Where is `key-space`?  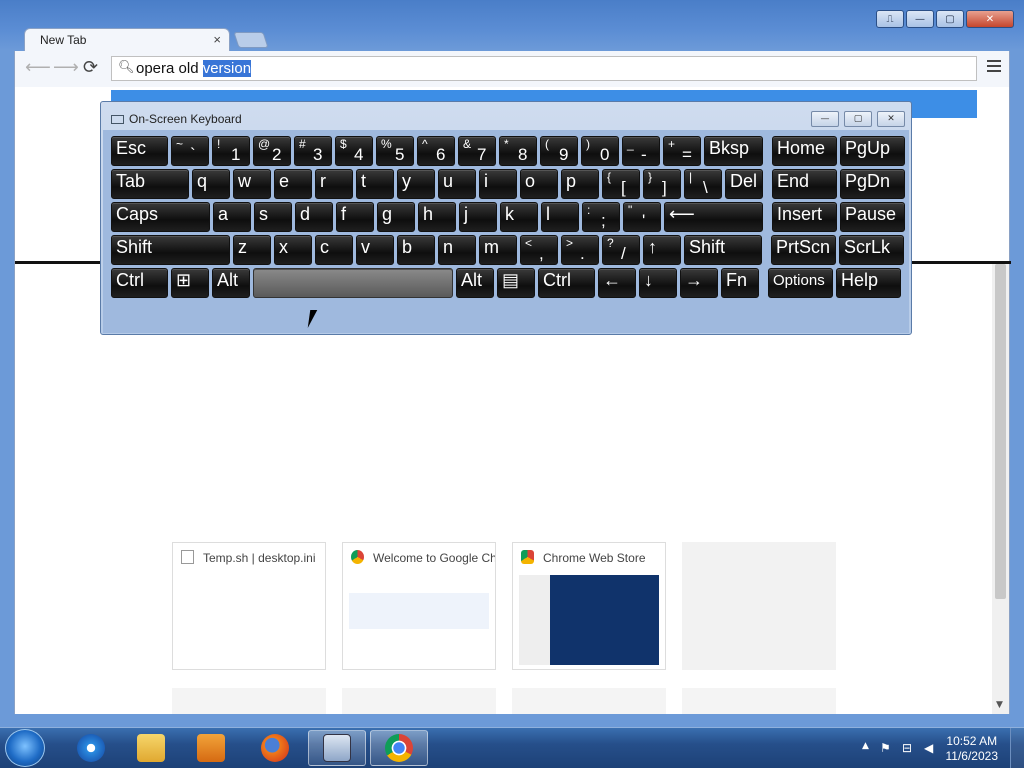 key-space is located at coordinates (353, 283).